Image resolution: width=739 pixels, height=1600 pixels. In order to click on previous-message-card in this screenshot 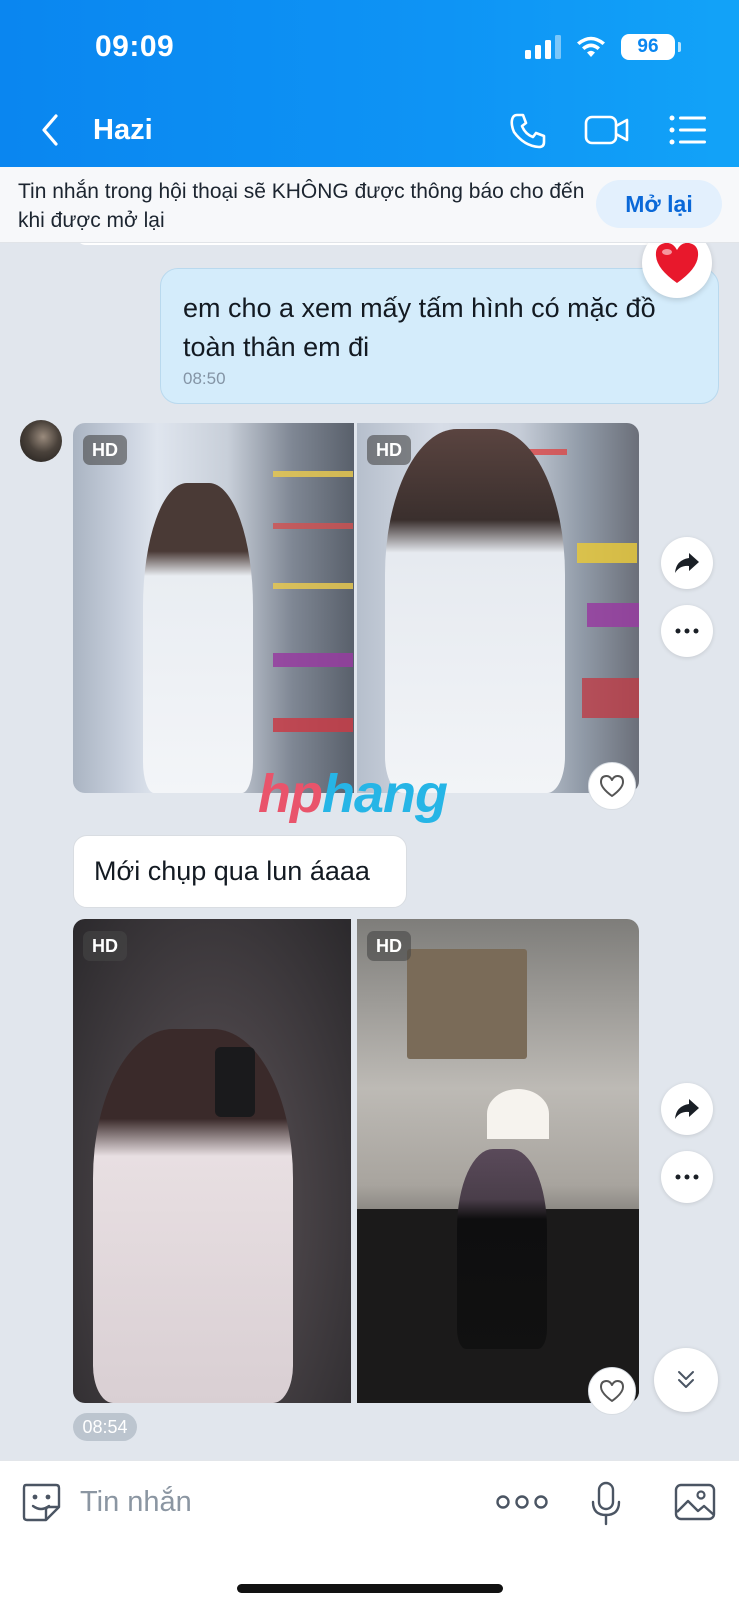, I will do `click(366, 244)`.